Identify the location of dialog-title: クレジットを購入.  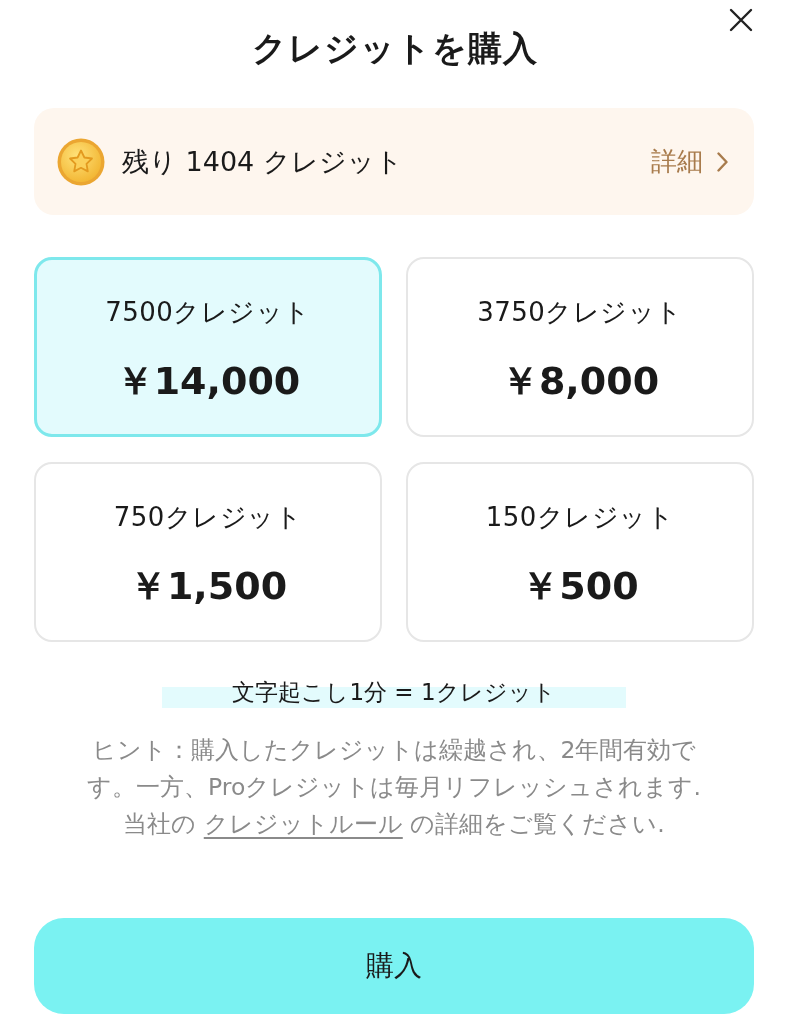
(394, 48).